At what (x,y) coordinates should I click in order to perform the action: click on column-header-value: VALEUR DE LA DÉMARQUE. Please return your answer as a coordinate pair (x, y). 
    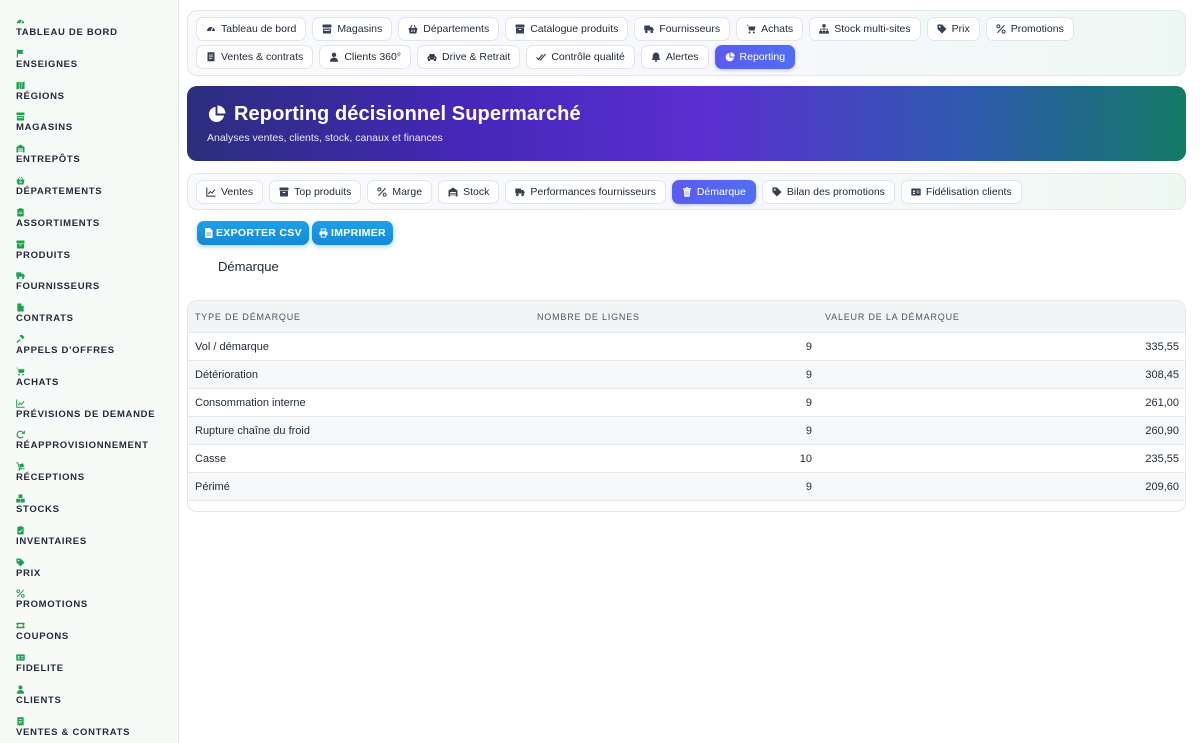
    Looking at the image, I should click on (892, 317).